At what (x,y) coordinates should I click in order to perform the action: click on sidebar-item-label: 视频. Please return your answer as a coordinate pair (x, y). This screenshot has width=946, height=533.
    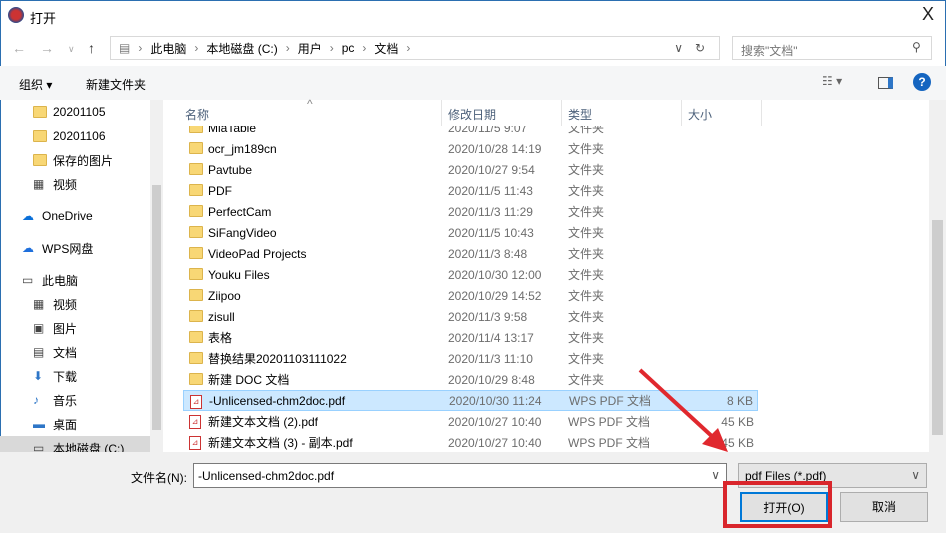
    Looking at the image, I should click on (65, 304).